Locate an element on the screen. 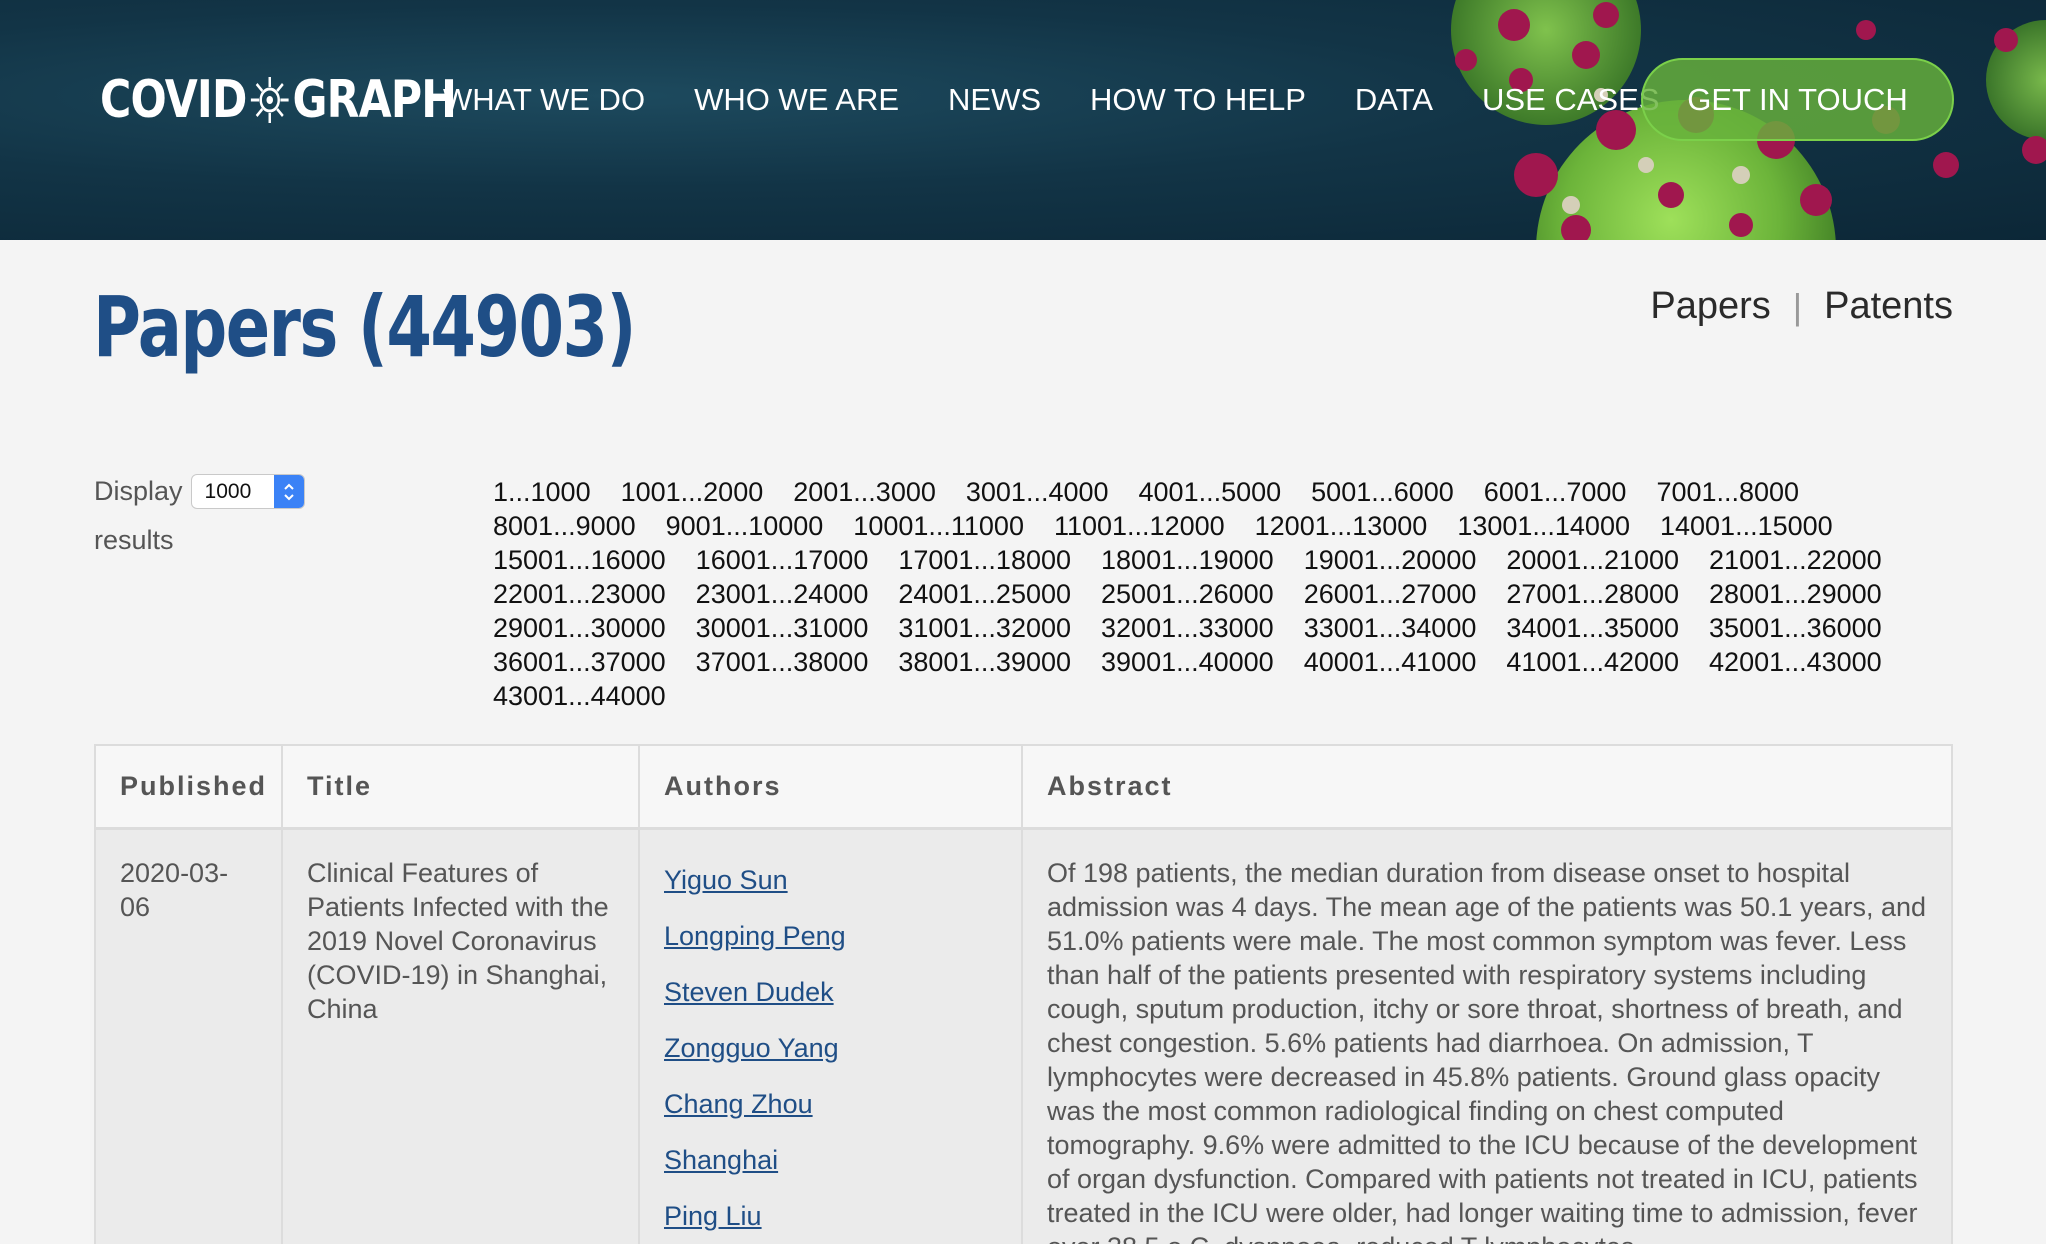 The image size is (2046, 1244). range-link: 31001...32000 is located at coordinates (984, 628).